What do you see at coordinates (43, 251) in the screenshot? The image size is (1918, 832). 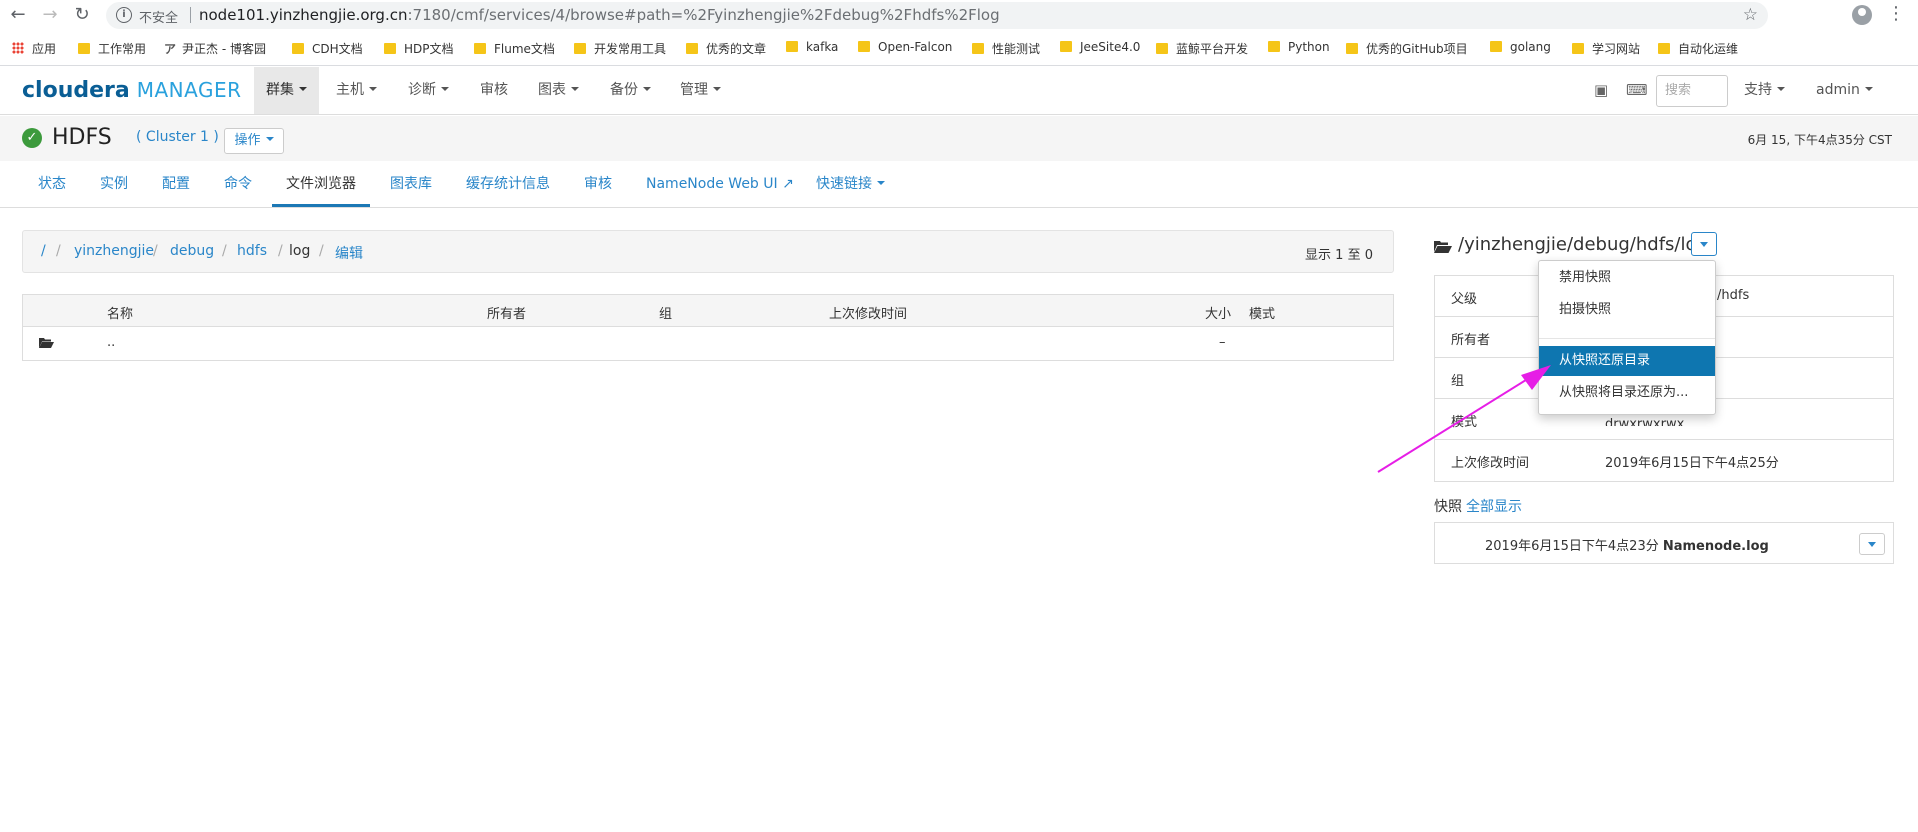 I see `breadcrumb-root: /` at bounding box center [43, 251].